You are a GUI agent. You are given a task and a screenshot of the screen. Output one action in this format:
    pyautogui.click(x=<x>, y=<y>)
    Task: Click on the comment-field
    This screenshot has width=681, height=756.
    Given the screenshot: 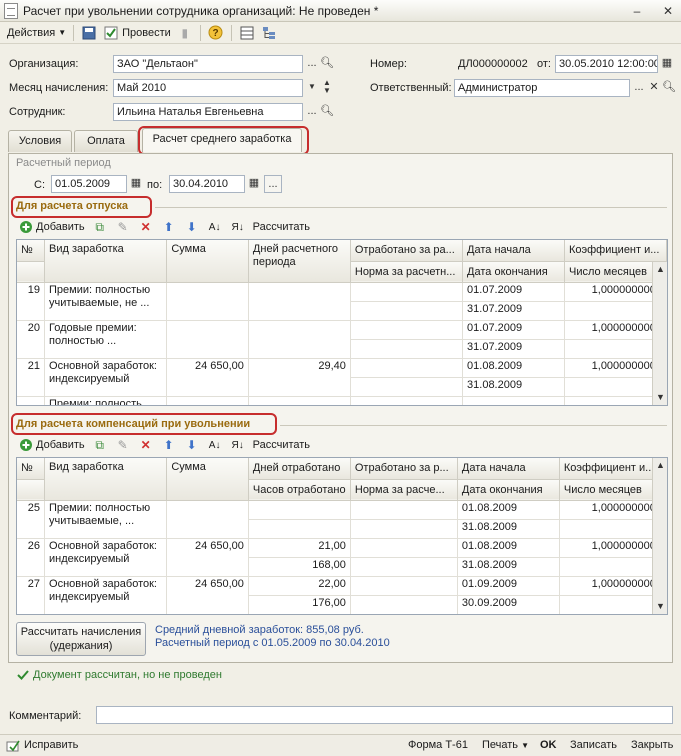 What is the action you would take?
    pyautogui.click(x=384, y=715)
    